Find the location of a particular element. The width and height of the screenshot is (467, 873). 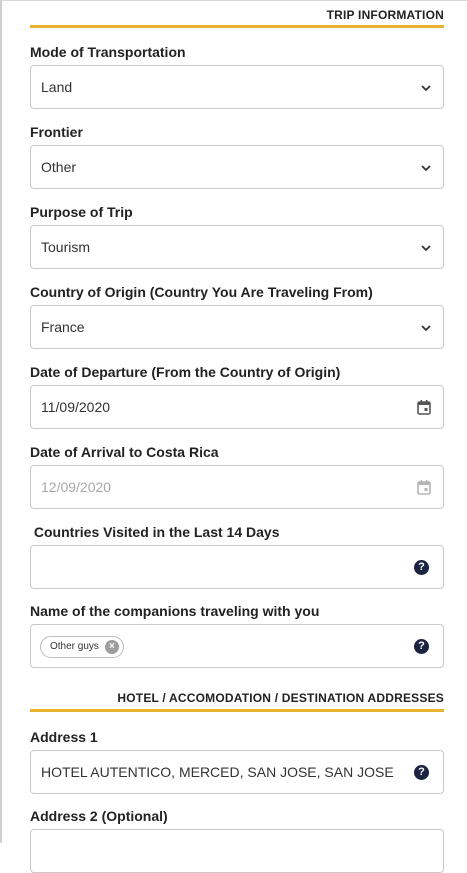

arrival-value: 12/09/2020 is located at coordinates (76, 487).